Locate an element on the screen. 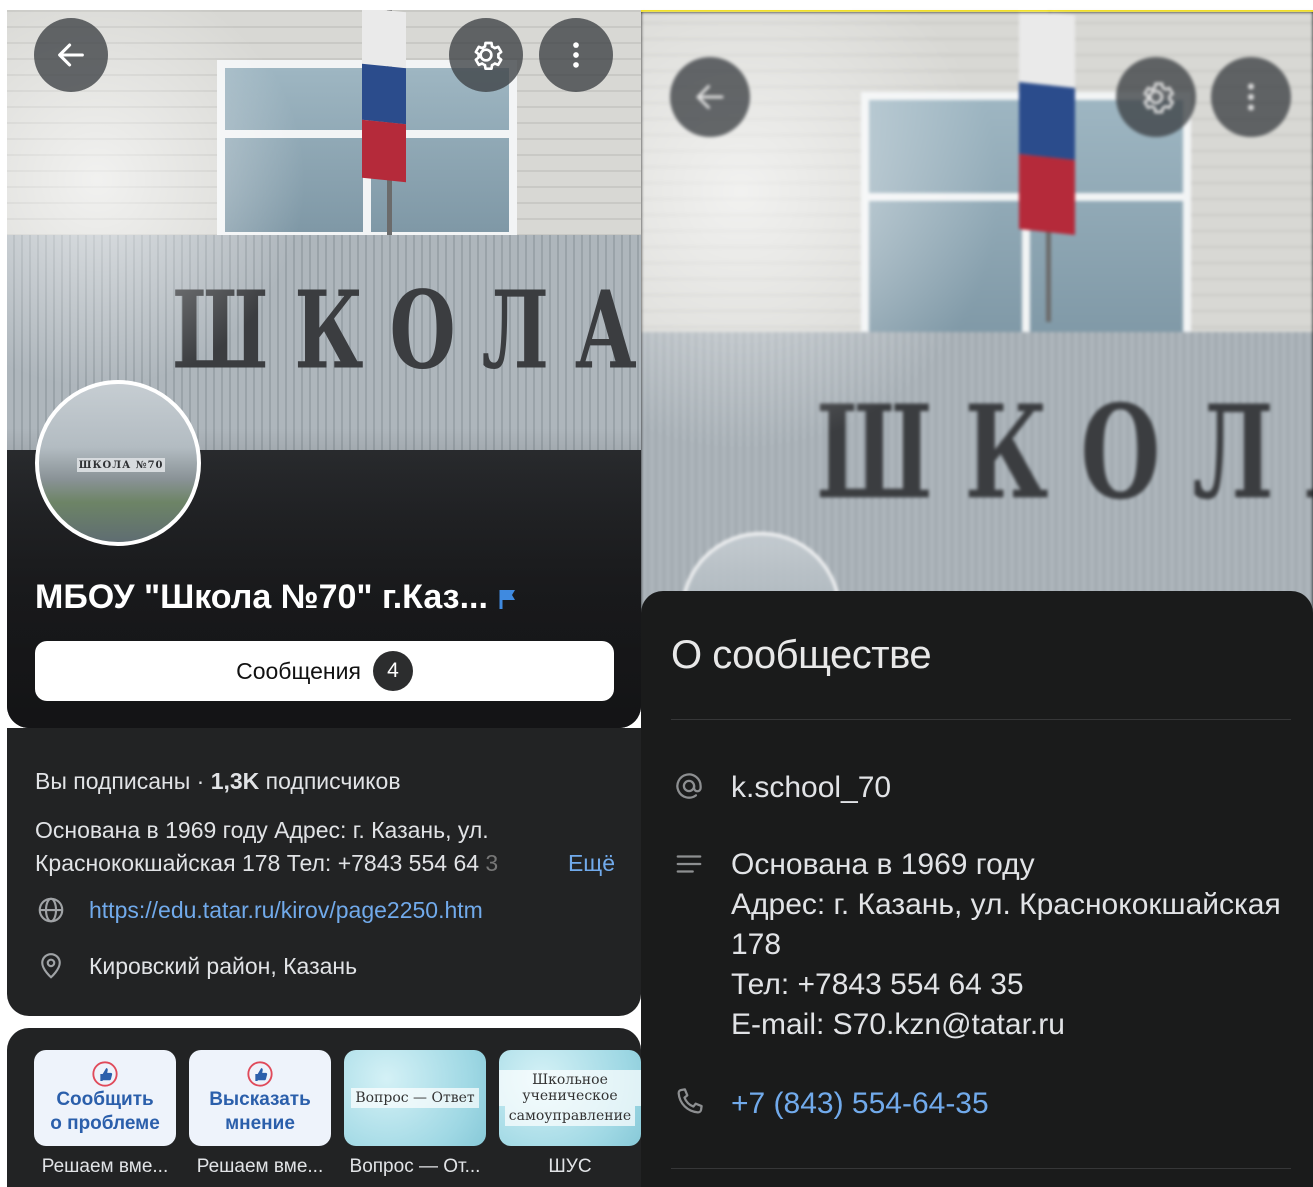  messages-button: Сообщения 4 is located at coordinates (324, 671).